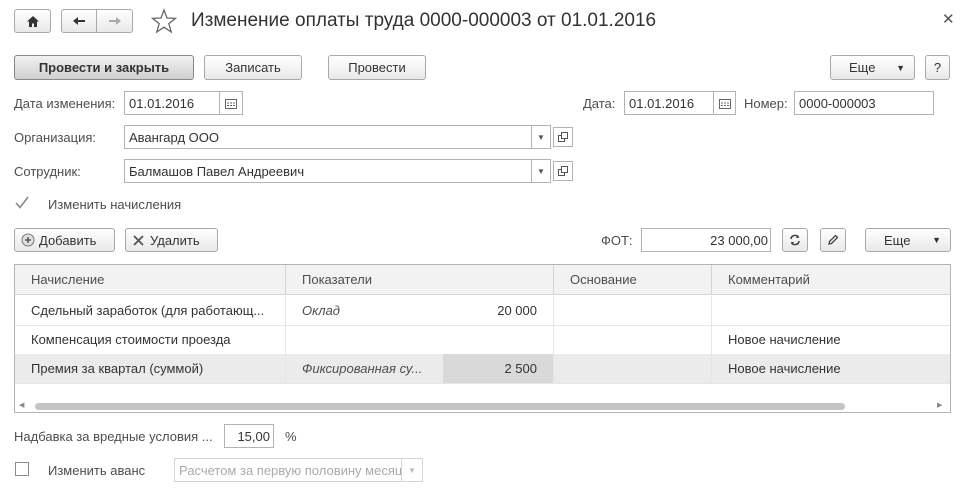 This screenshot has width=966, height=492. What do you see at coordinates (831, 280) in the screenshot?
I see `column-header-comment: Комментарий` at bounding box center [831, 280].